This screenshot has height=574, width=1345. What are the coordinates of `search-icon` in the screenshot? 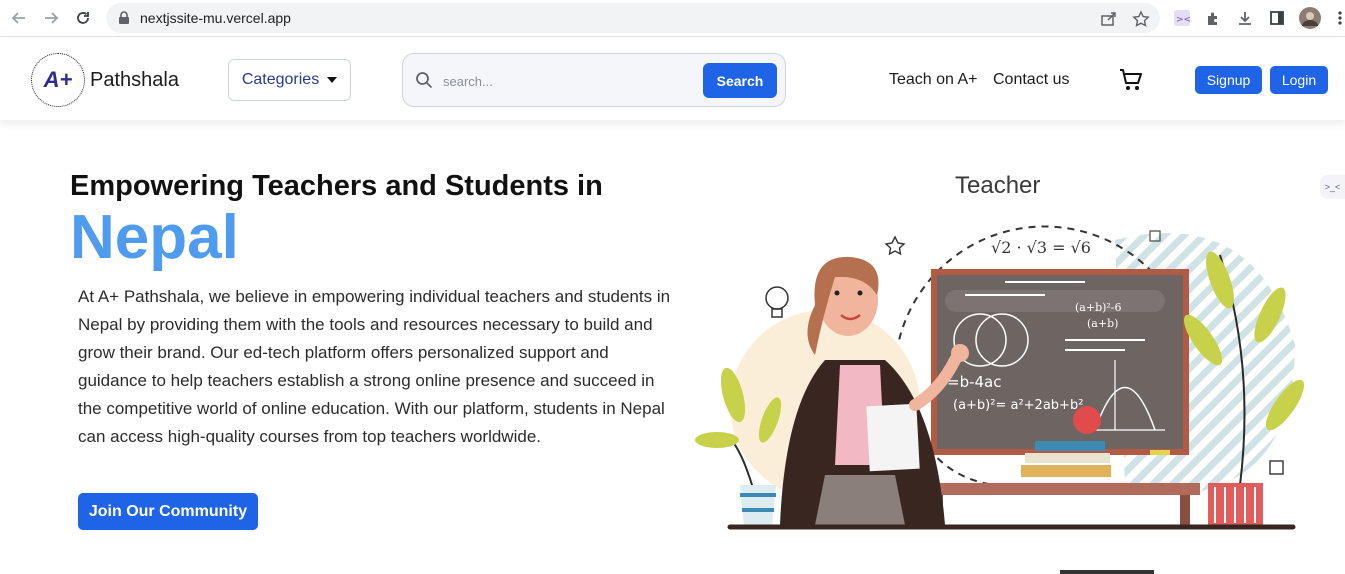 It's located at (424, 82).